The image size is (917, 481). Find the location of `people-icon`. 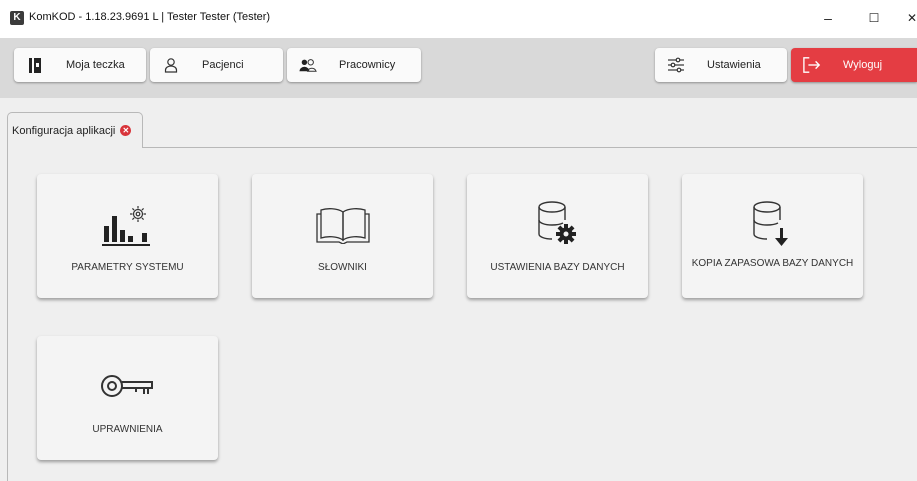

people-icon is located at coordinates (308, 65).